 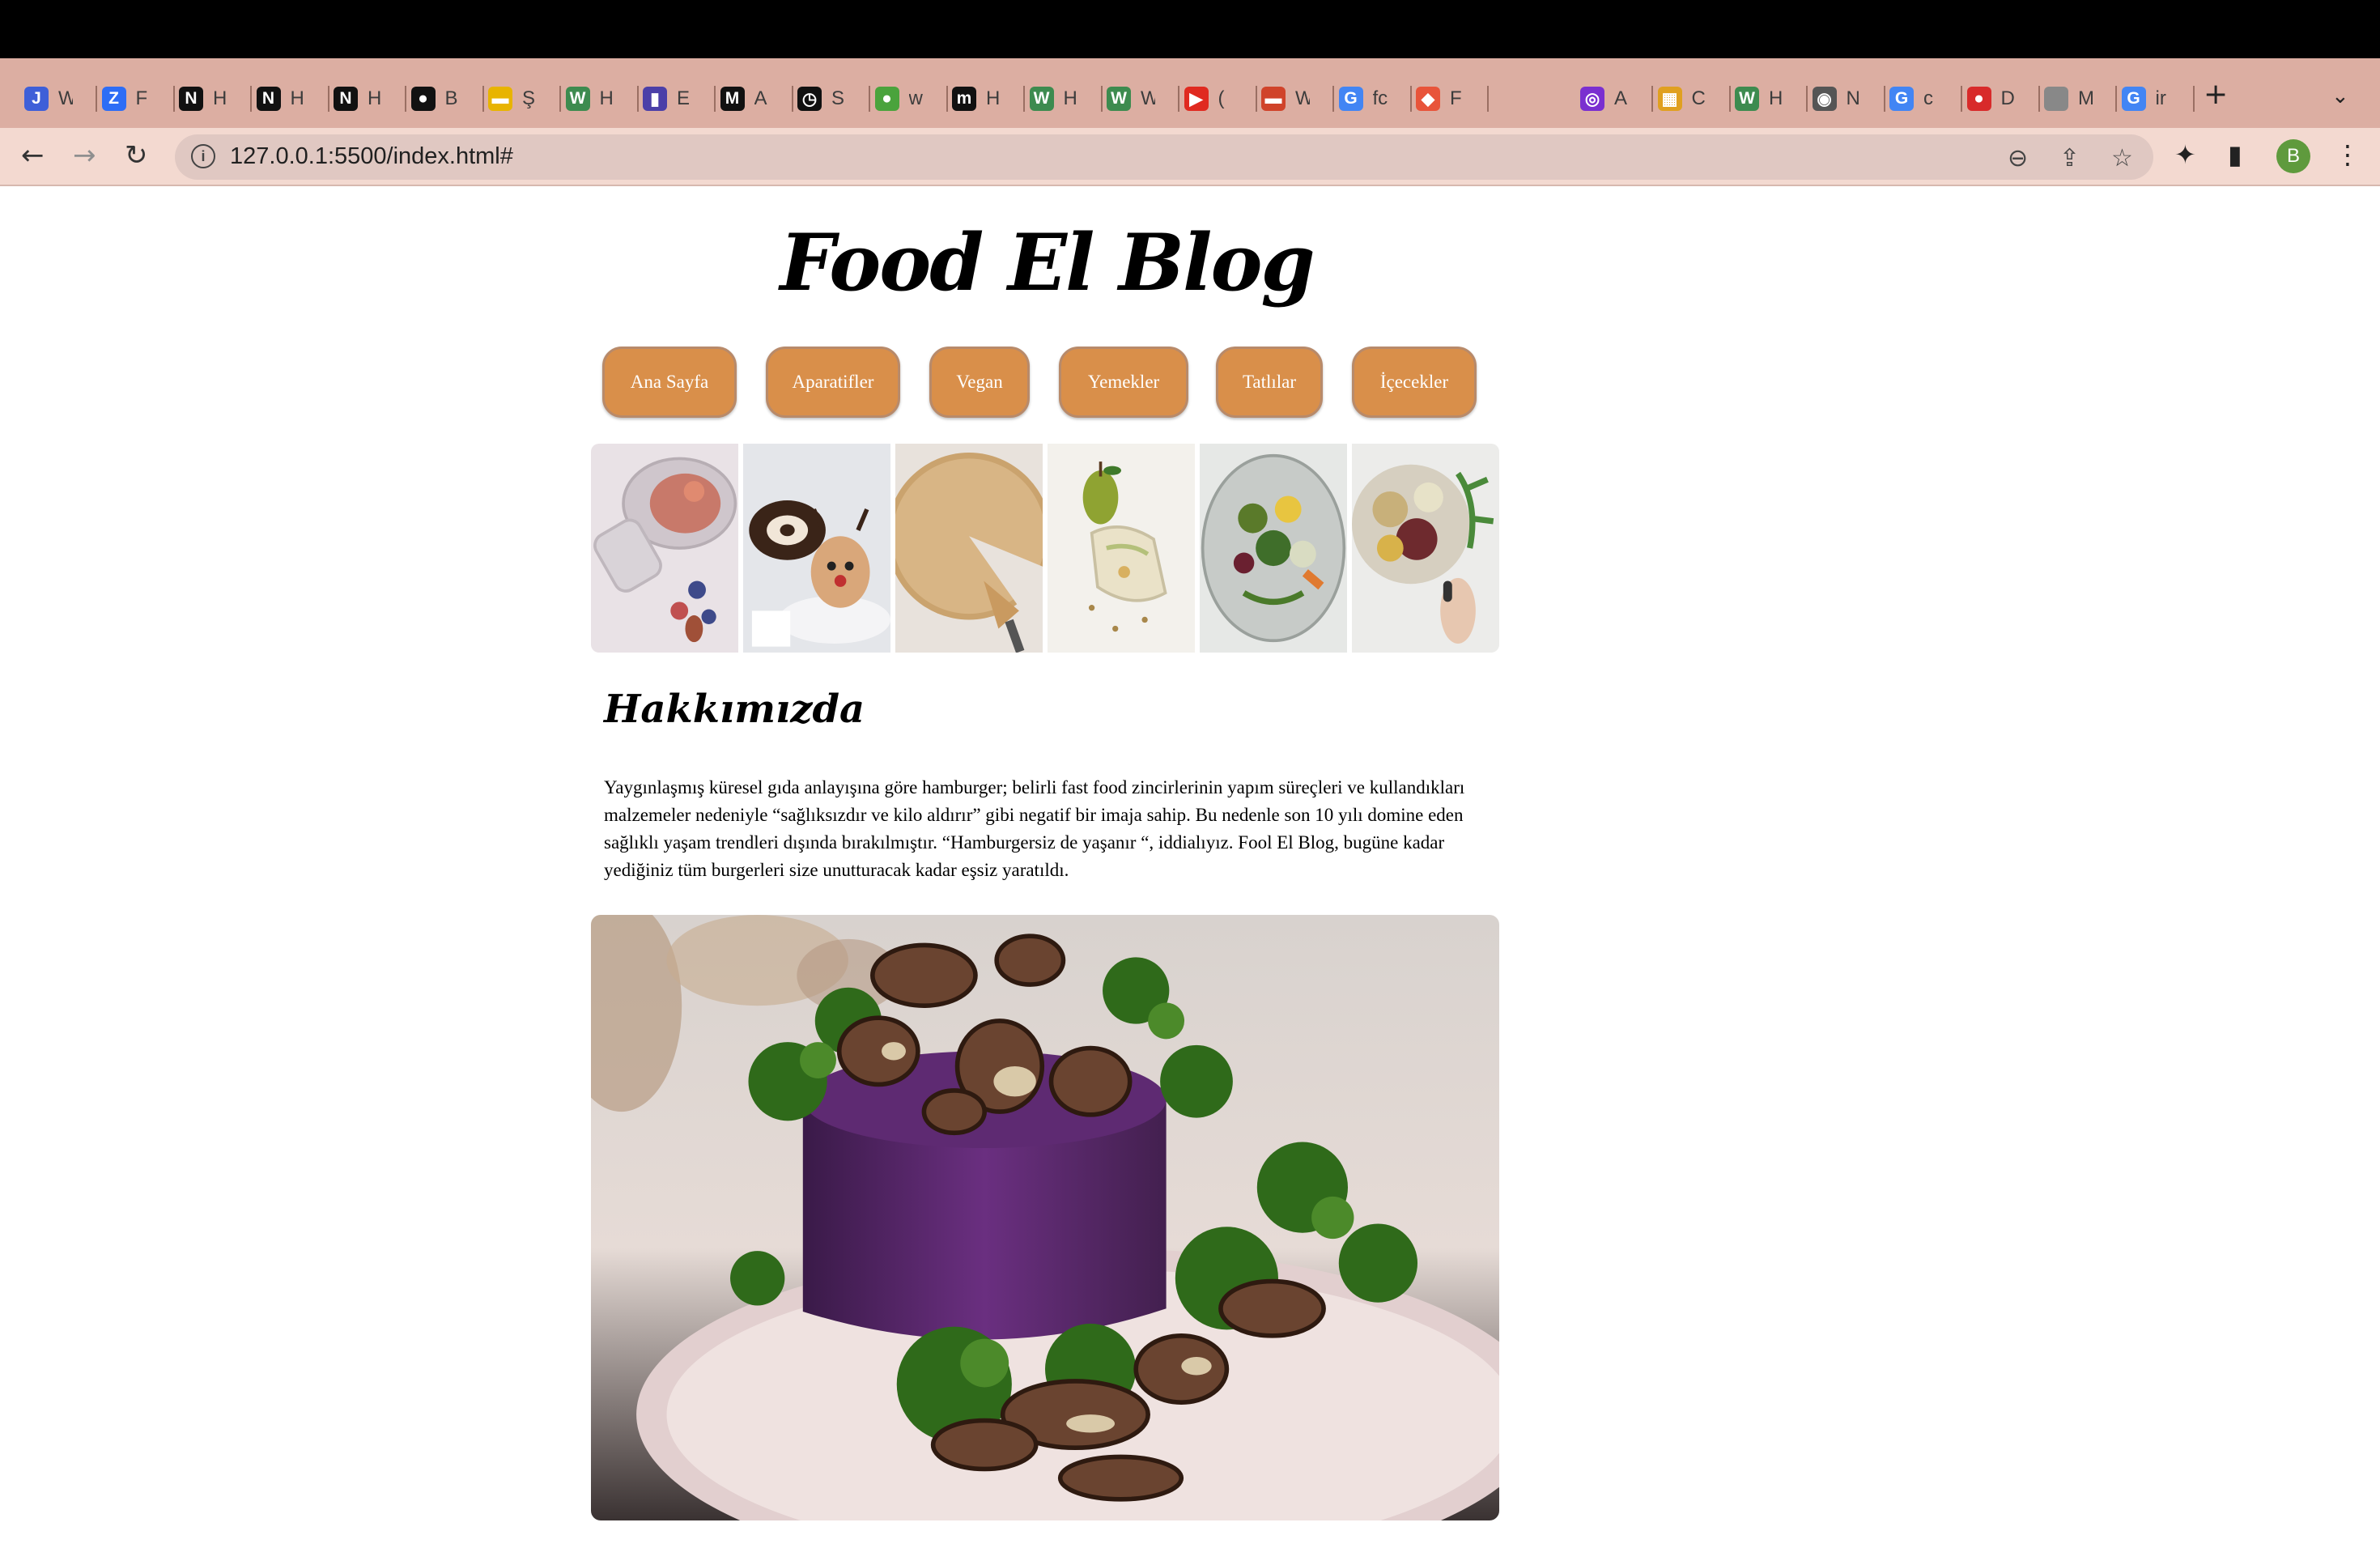 What do you see at coordinates (114, 99) in the screenshot?
I see `tab-favicon-icon: Z` at bounding box center [114, 99].